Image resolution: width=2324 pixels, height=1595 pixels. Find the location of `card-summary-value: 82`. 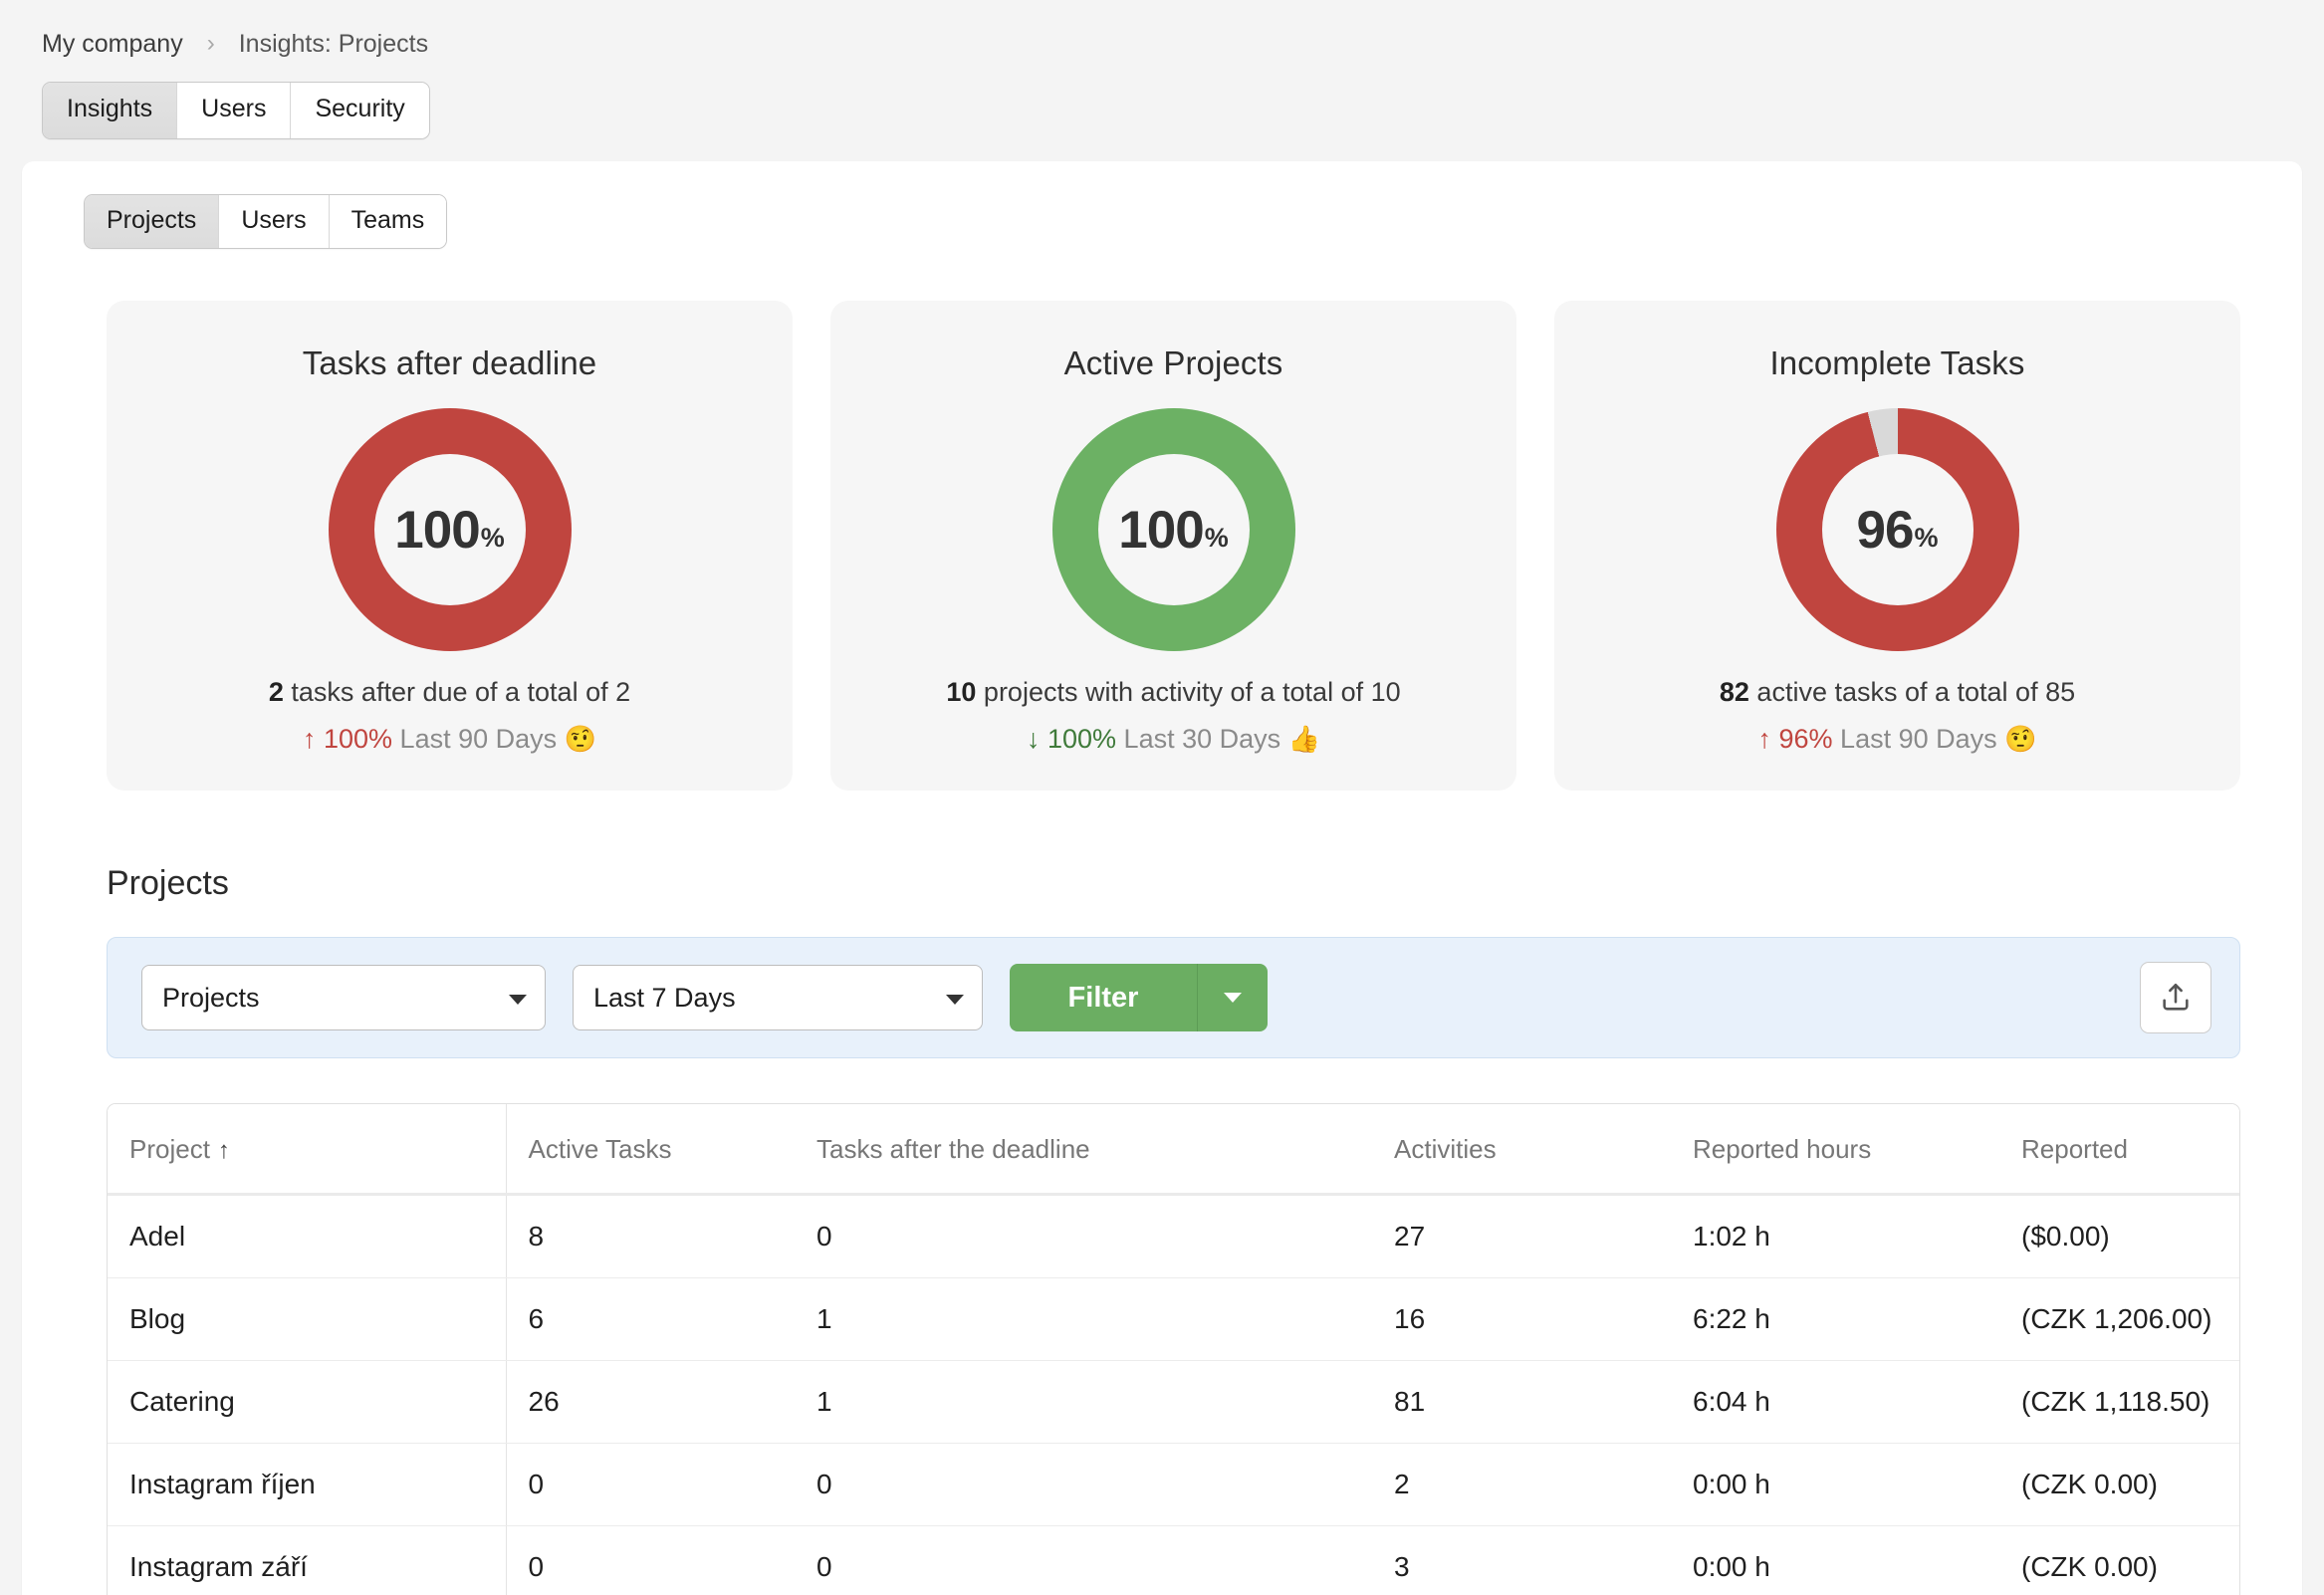

card-summary-value: 82 is located at coordinates (1734, 692).